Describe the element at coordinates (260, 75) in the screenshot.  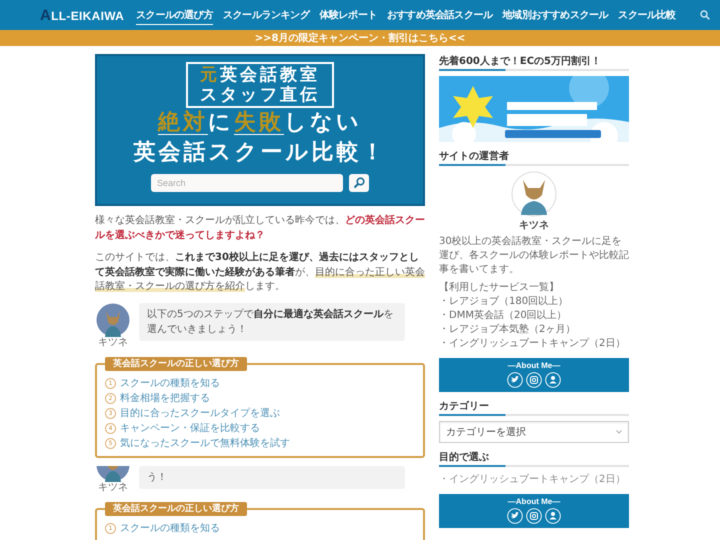
I see `badge-text: 元 英会話教室` at that location.